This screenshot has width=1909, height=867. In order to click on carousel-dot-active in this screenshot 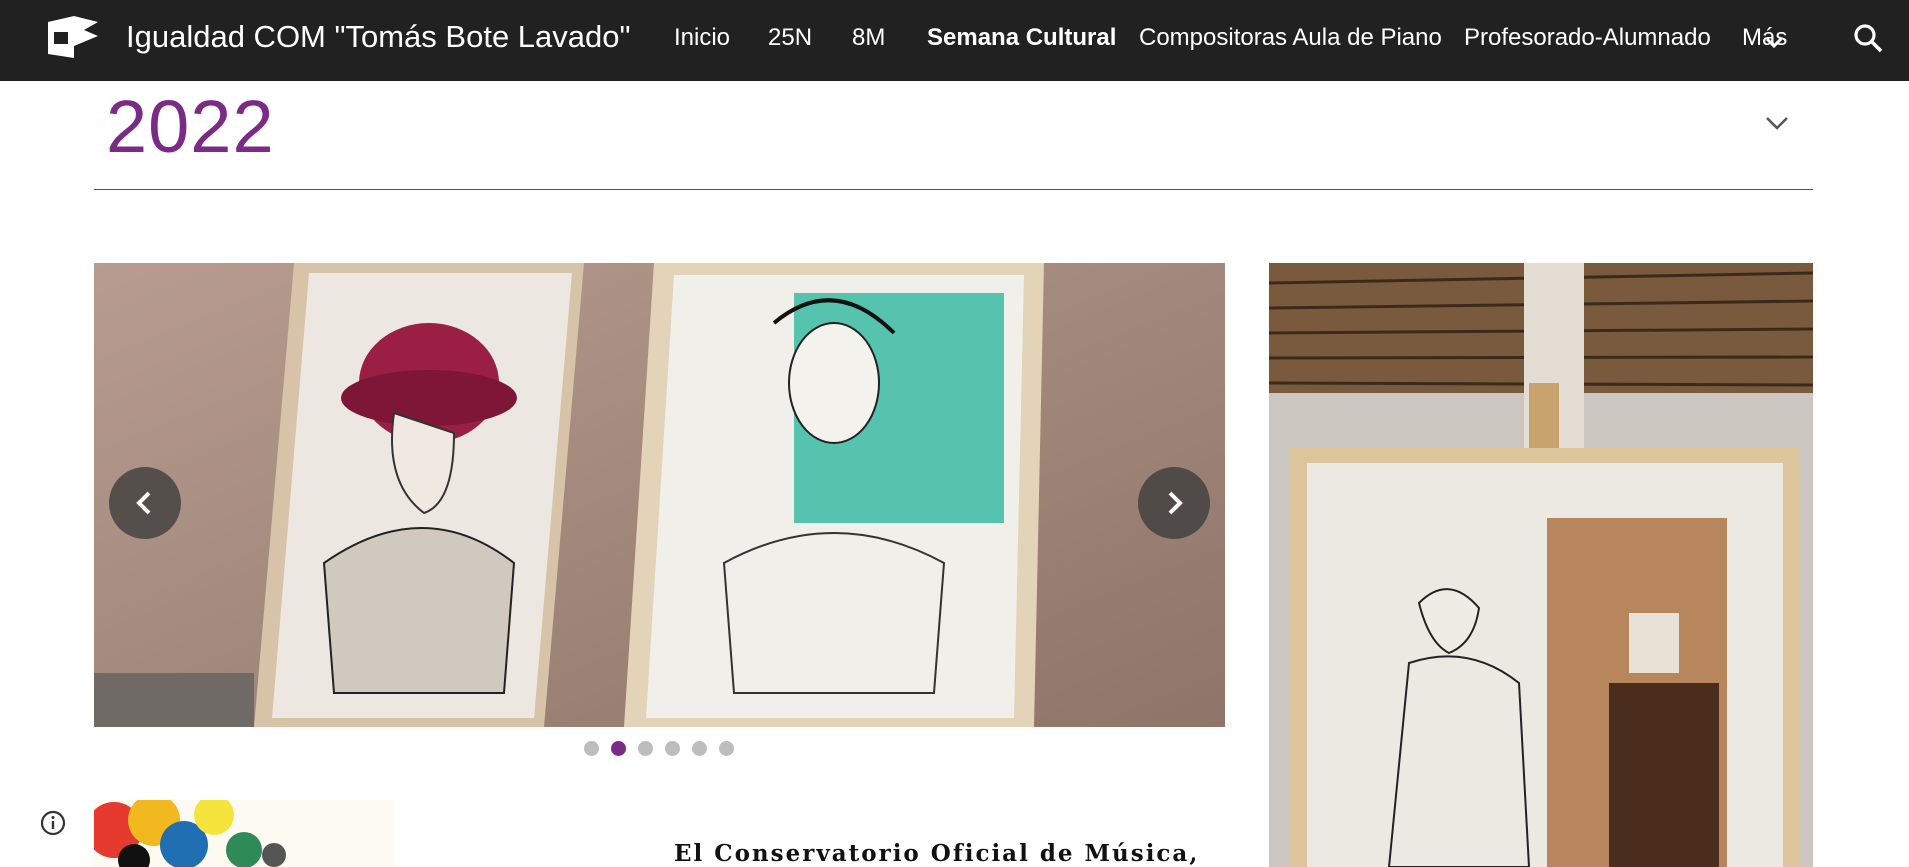, I will do `click(618, 748)`.